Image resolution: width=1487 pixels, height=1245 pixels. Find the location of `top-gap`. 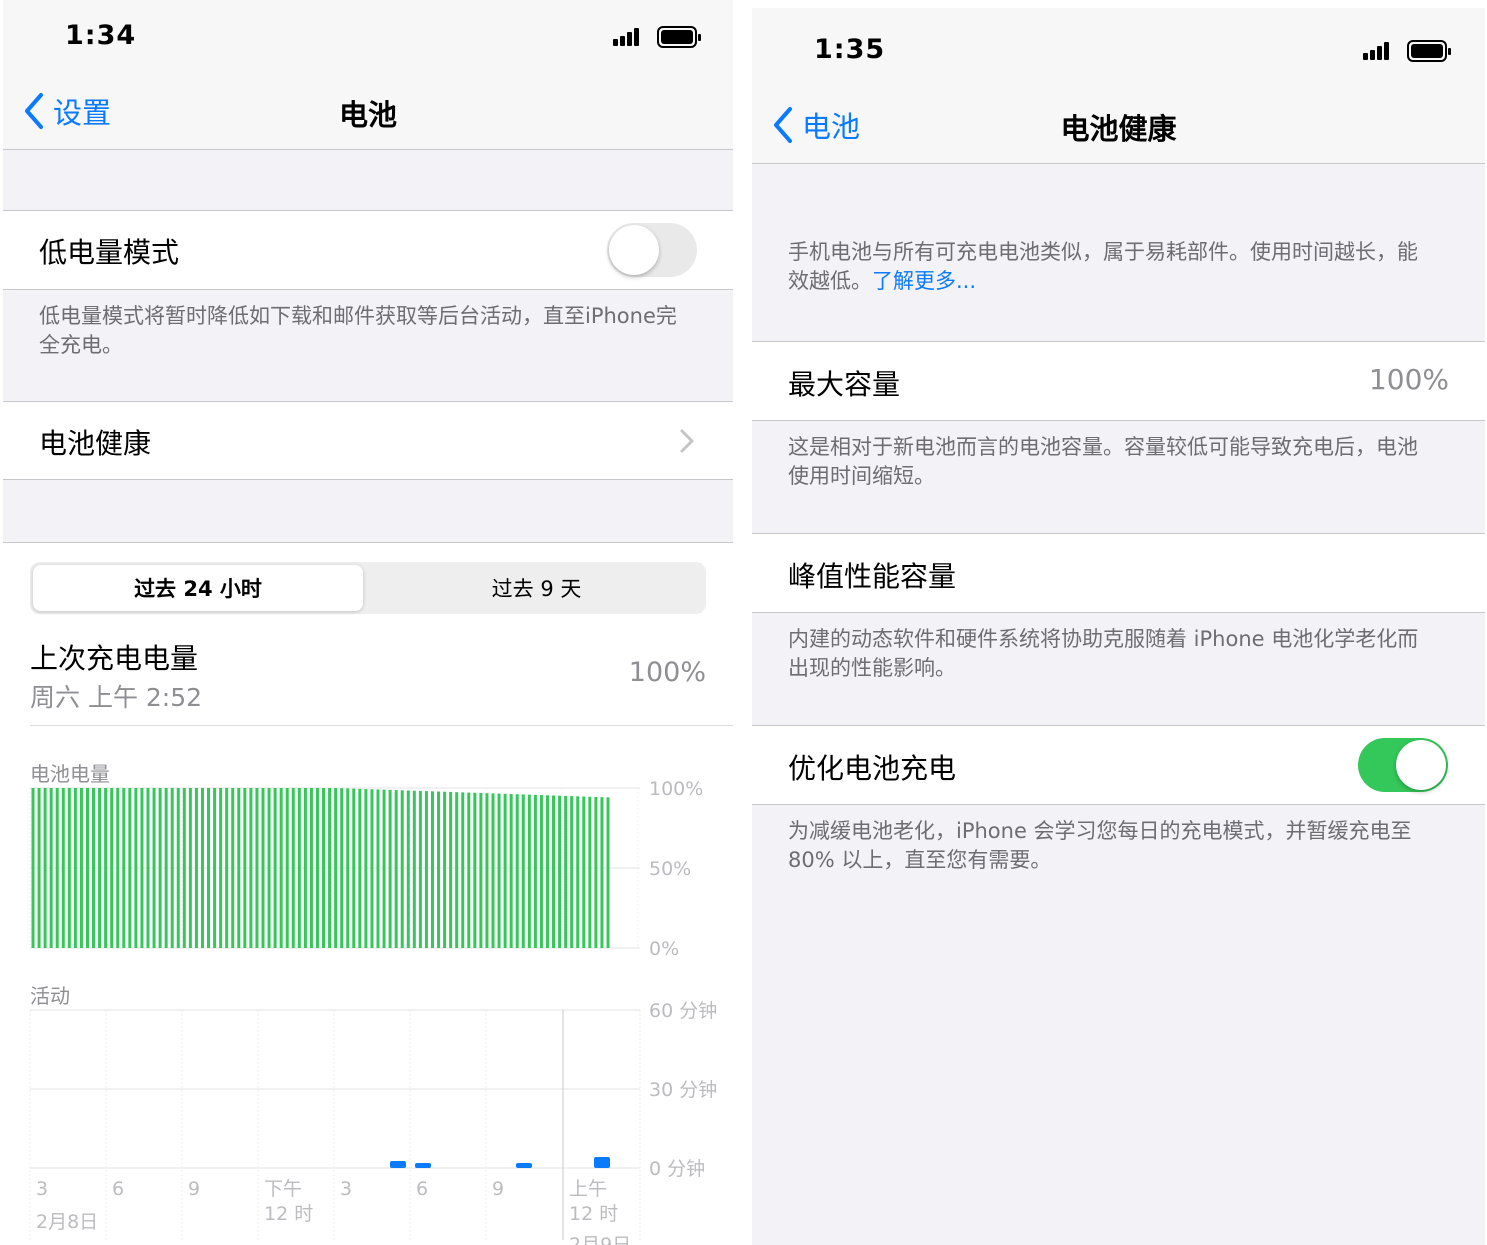

top-gap is located at coordinates (1118, 4).